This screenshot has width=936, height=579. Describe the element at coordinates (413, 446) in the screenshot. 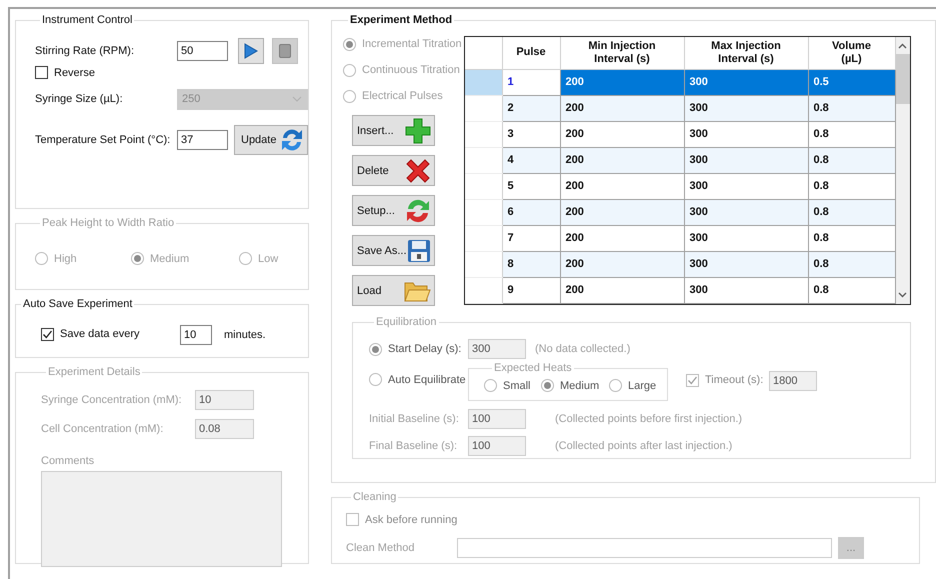

I see `field-label: Final Baseline (s):` at that location.